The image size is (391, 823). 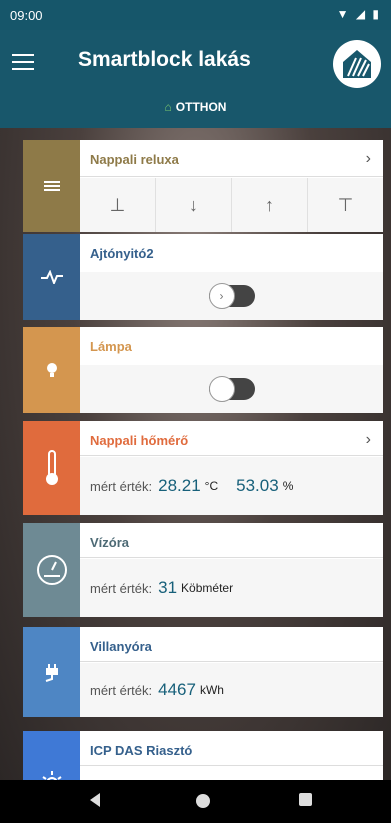 I want to click on blind-up-full-button: ⊤, so click(x=345, y=205).